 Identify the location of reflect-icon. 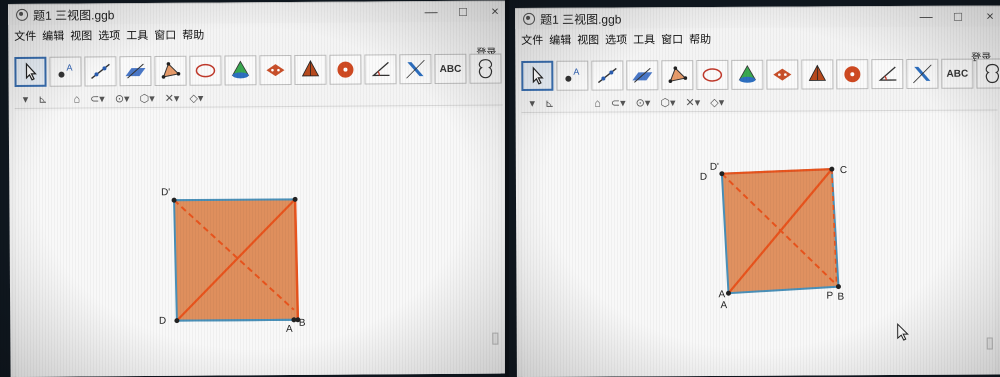
(415, 69).